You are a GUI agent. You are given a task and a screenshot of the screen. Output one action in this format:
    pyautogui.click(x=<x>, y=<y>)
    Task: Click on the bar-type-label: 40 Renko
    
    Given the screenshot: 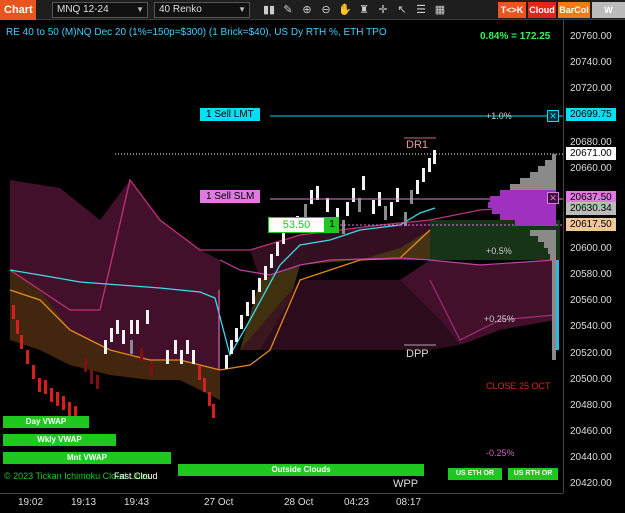 What is the action you would take?
    pyautogui.click(x=180, y=9)
    